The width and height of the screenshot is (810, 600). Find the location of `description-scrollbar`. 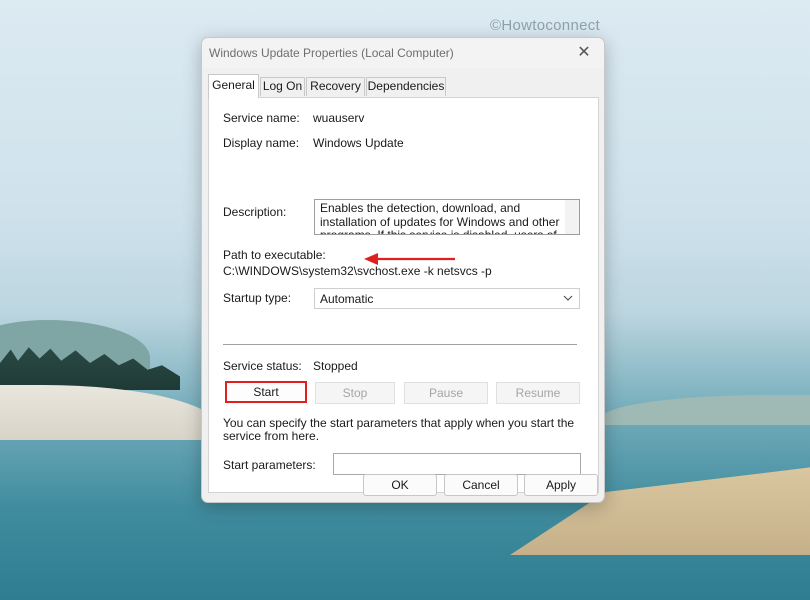

description-scrollbar is located at coordinates (572, 217).